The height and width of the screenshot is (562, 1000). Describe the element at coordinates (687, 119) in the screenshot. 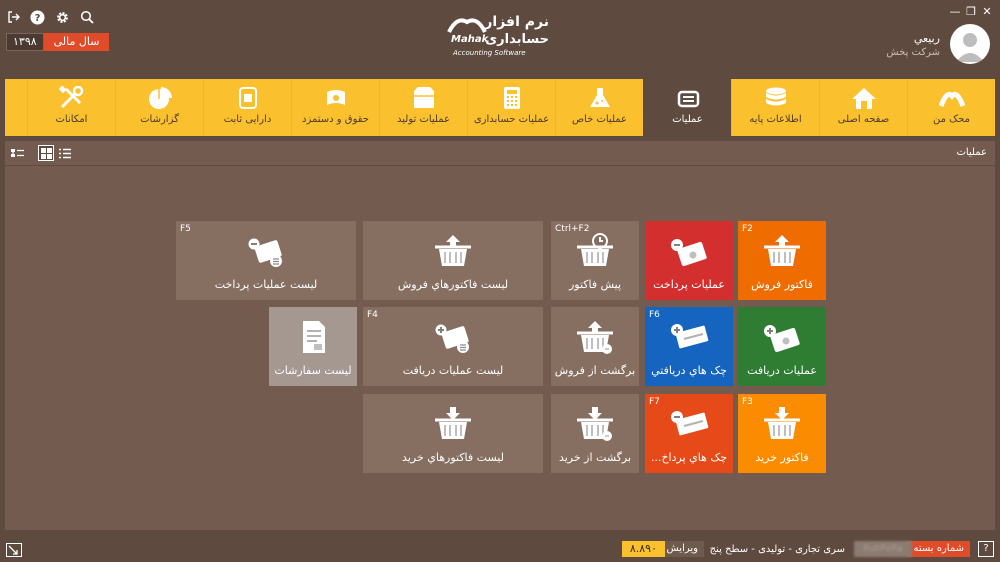

I see `menu-item-label: عملیات` at that location.